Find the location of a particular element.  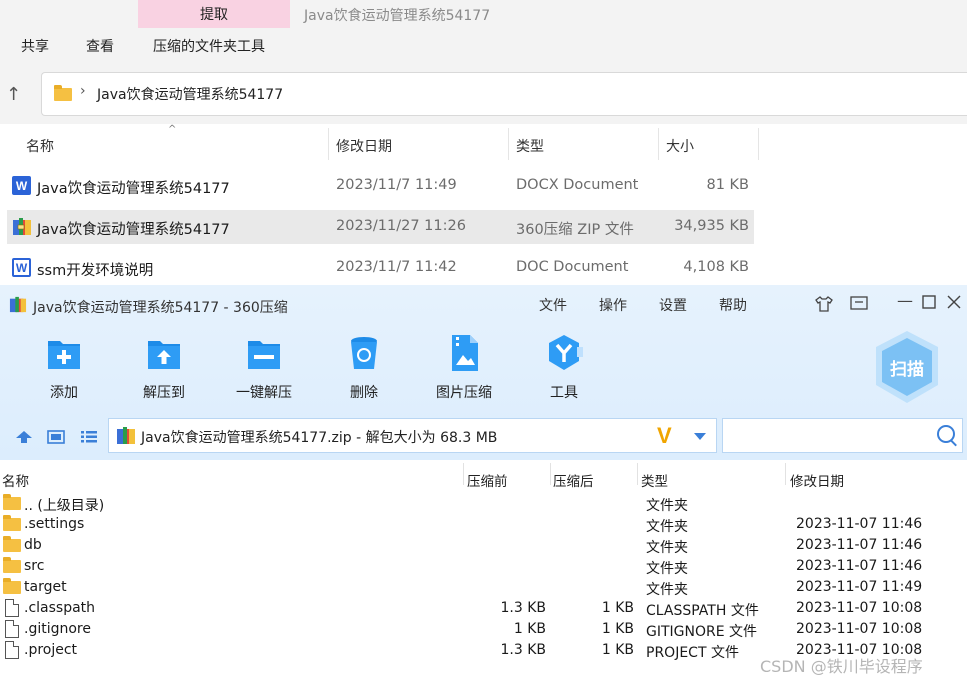

entry-name: .gitignore is located at coordinates (57, 629).